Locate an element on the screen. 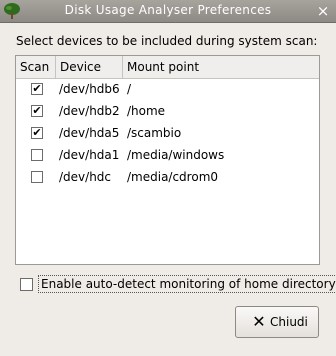  column-header-device: Device is located at coordinates (89, 67).